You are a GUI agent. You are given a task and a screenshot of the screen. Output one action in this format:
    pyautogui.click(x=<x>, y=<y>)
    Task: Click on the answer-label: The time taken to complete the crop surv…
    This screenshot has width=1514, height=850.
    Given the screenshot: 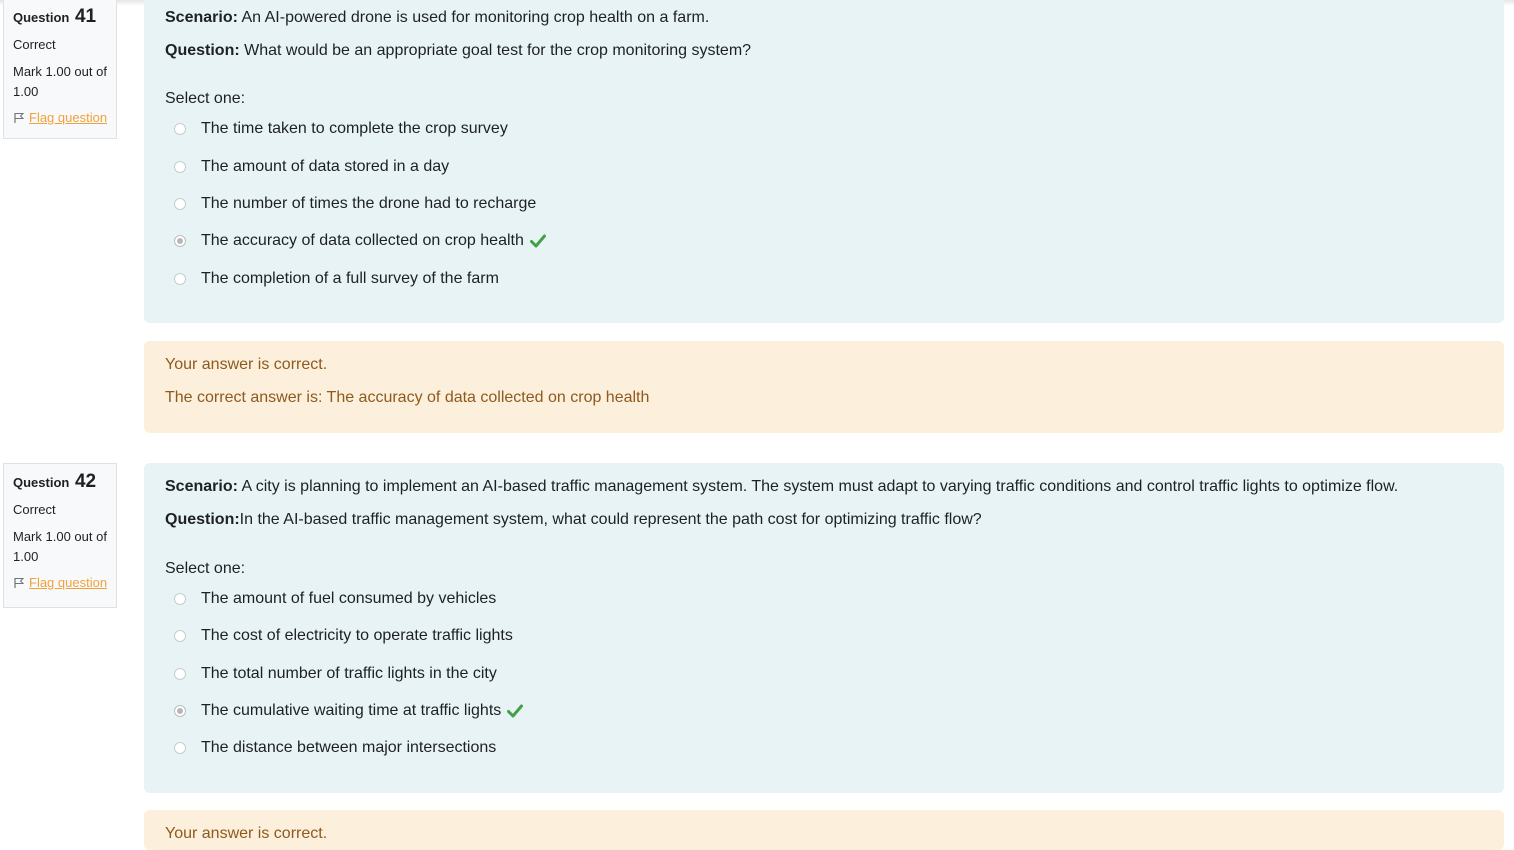 What is the action you would take?
    pyautogui.click(x=354, y=129)
    